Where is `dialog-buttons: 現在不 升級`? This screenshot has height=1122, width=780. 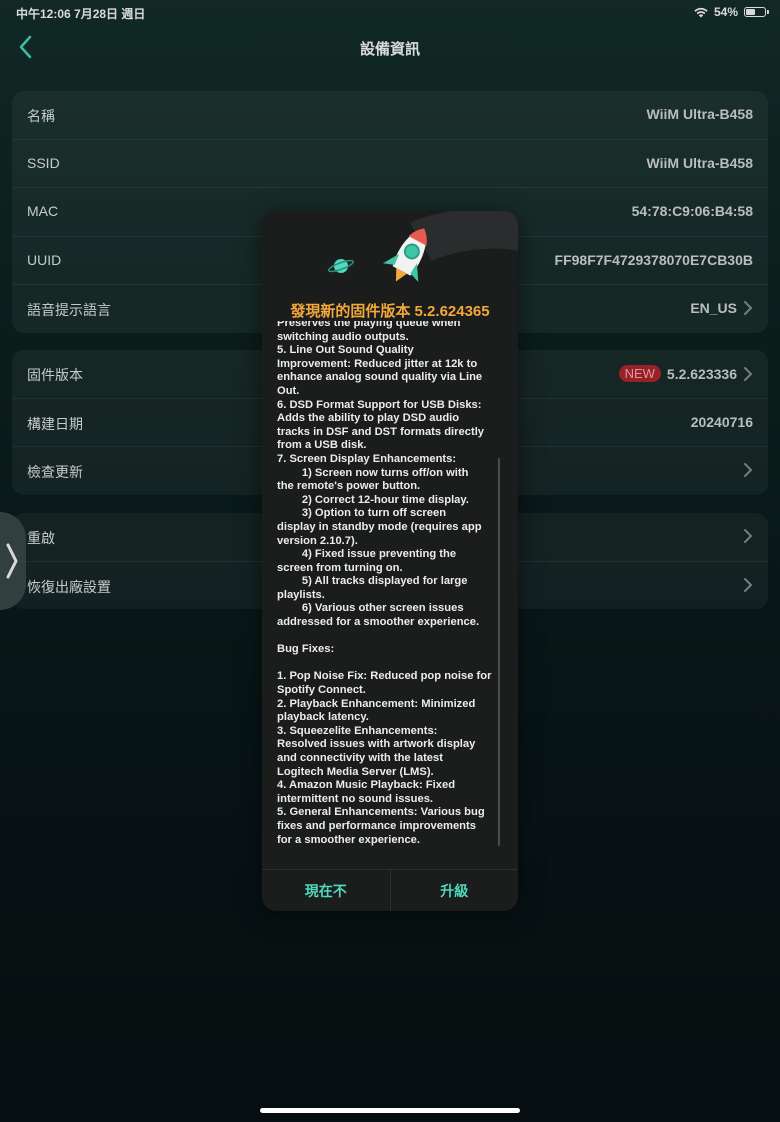 dialog-buttons: 現在不 升級 is located at coordinates (390, 890).